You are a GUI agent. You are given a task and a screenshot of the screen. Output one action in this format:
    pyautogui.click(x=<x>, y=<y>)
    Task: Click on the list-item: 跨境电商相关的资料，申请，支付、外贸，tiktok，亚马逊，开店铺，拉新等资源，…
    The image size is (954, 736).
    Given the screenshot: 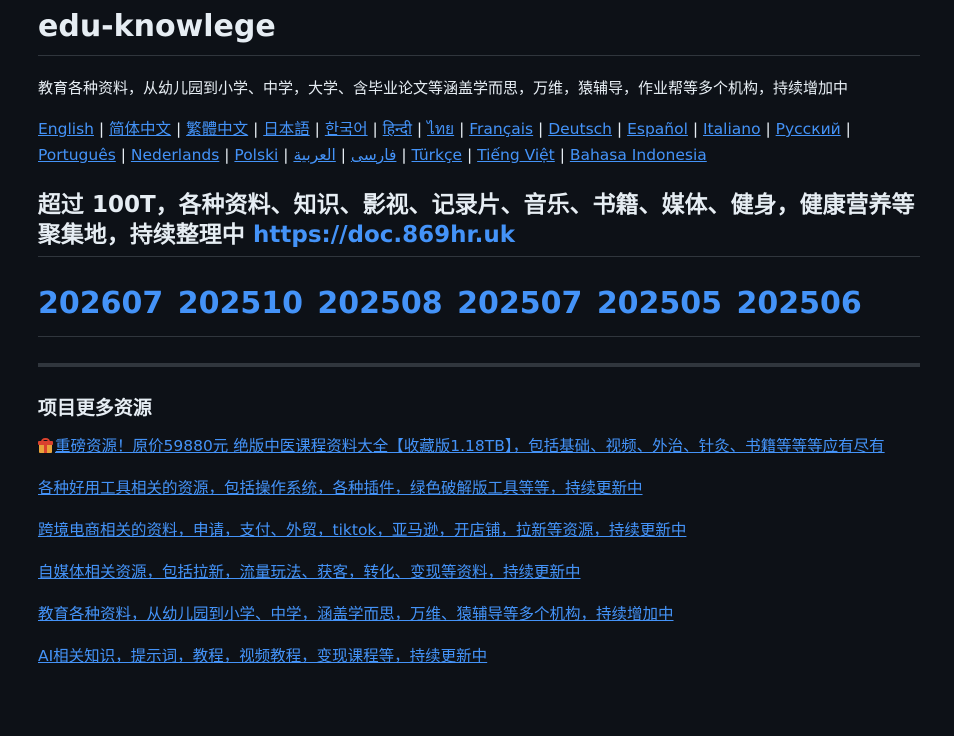 What is the action you would take?
    pyautogui.click(x=479, y=530)
    